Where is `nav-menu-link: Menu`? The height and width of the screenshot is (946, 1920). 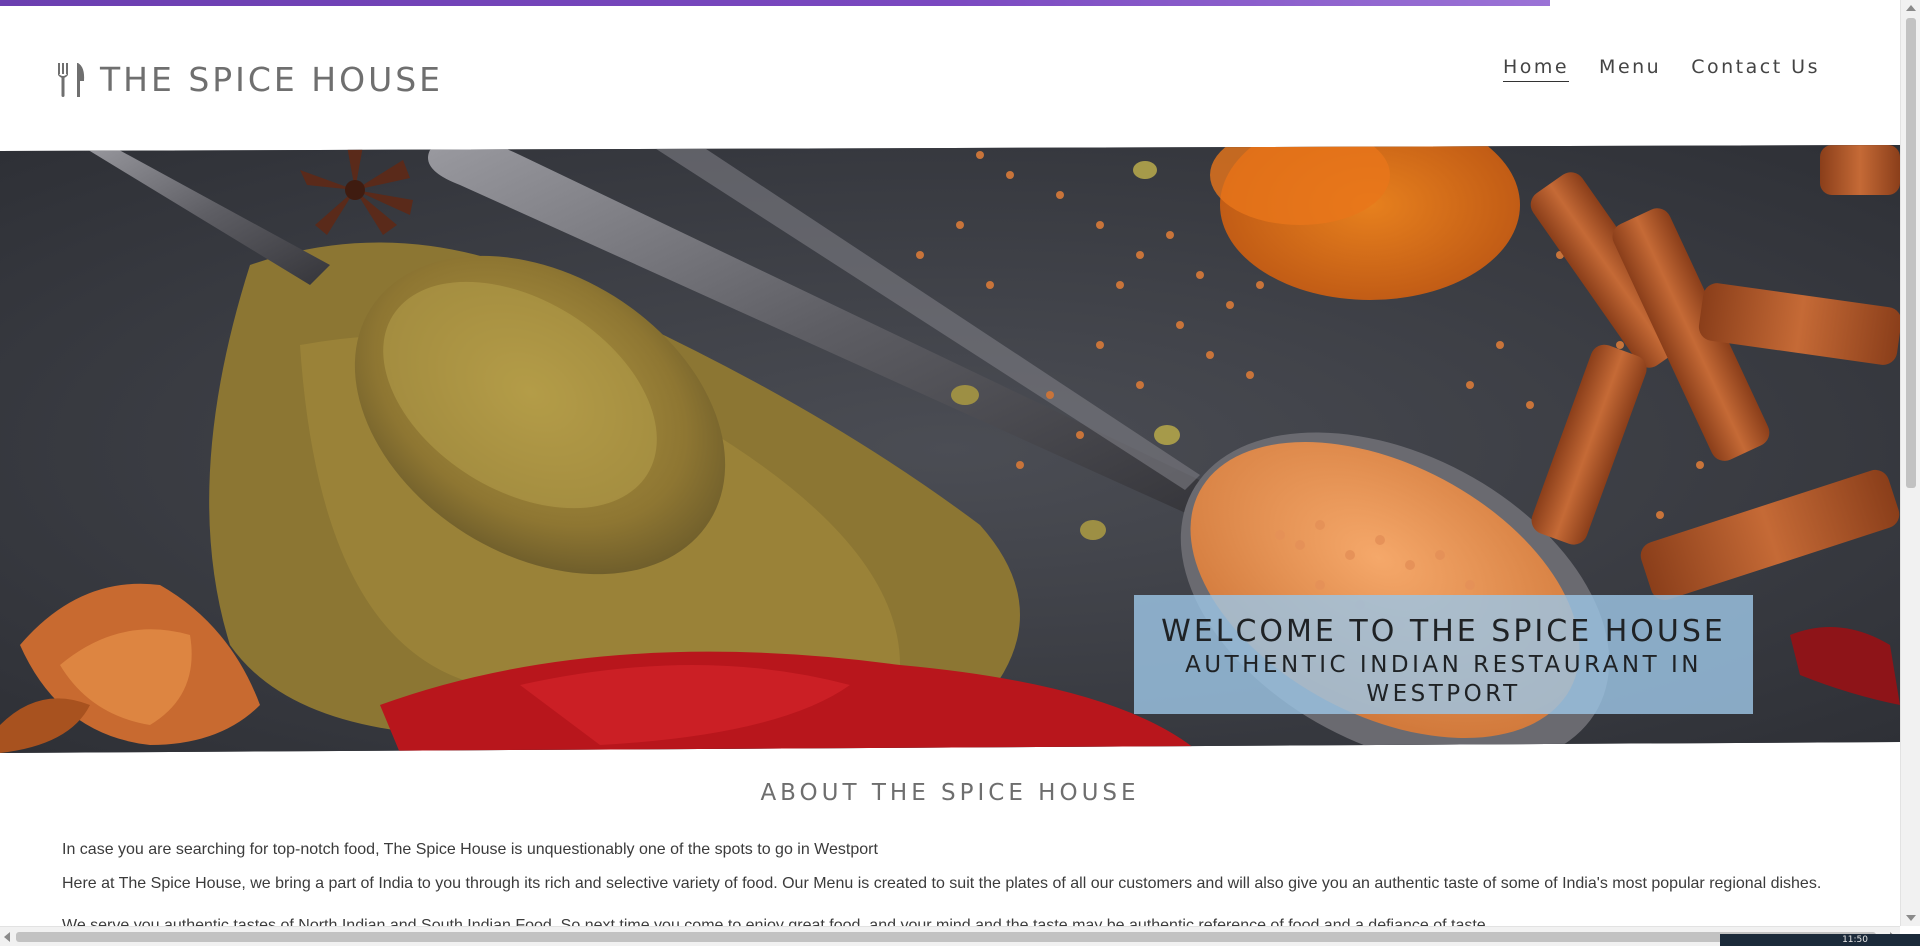 nav-menu-link: Menu is located at coordinates (1630, 69).